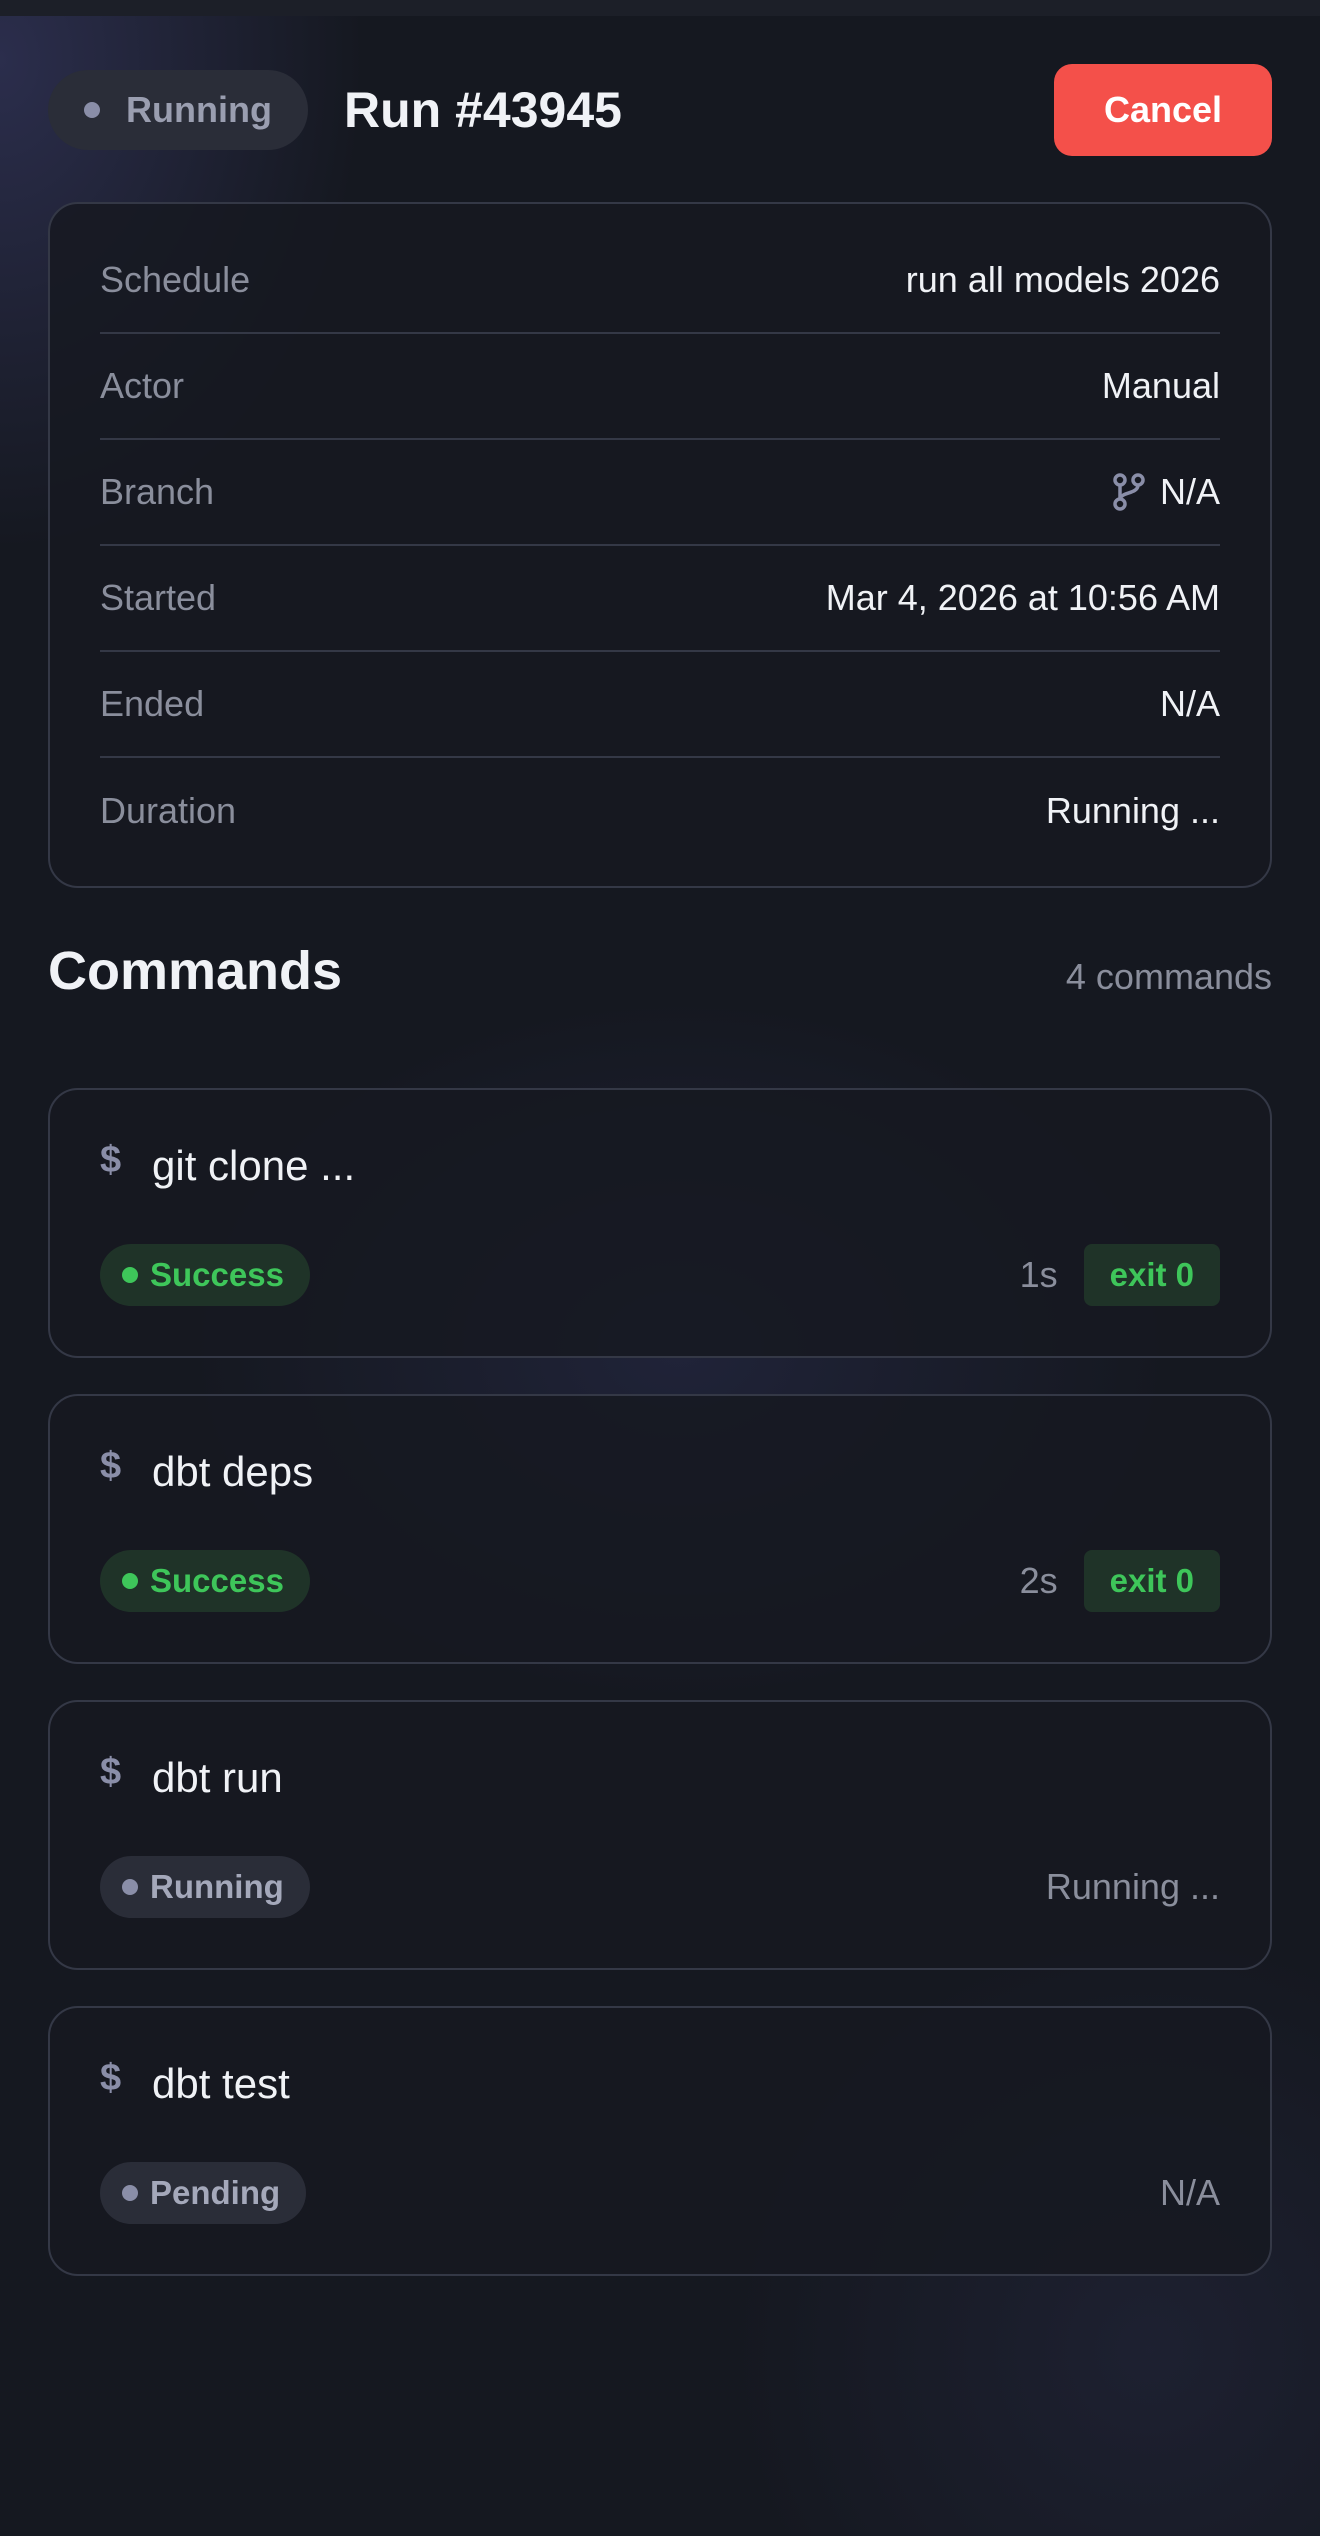  I want to click on detail-key: Schedule, so click(175, 279).